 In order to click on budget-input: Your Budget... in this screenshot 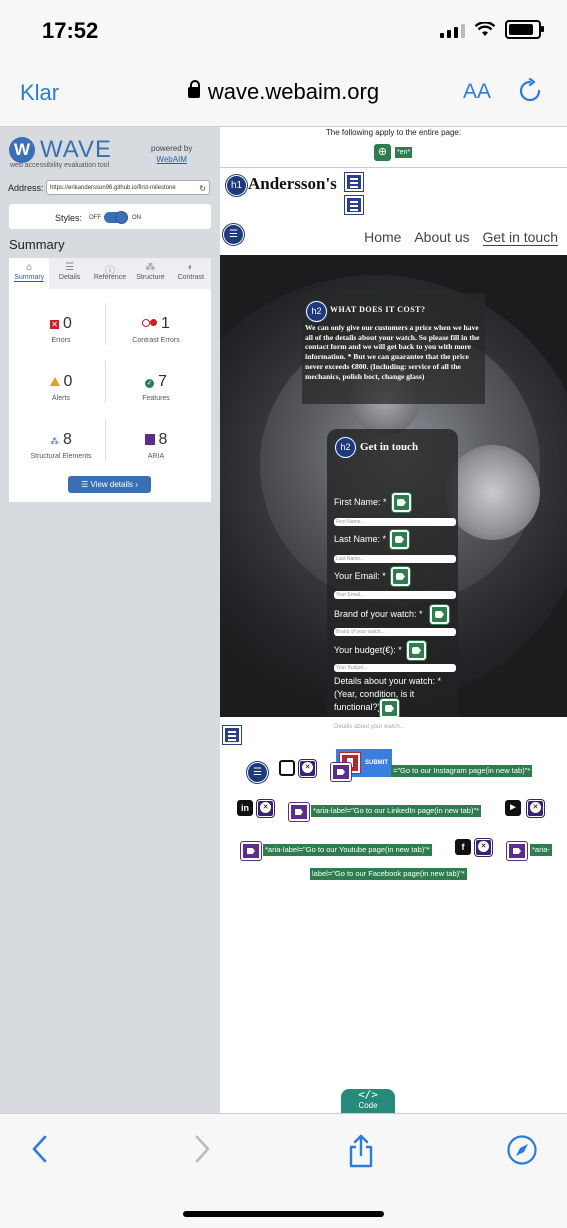, I will do `click(395, 668)`.